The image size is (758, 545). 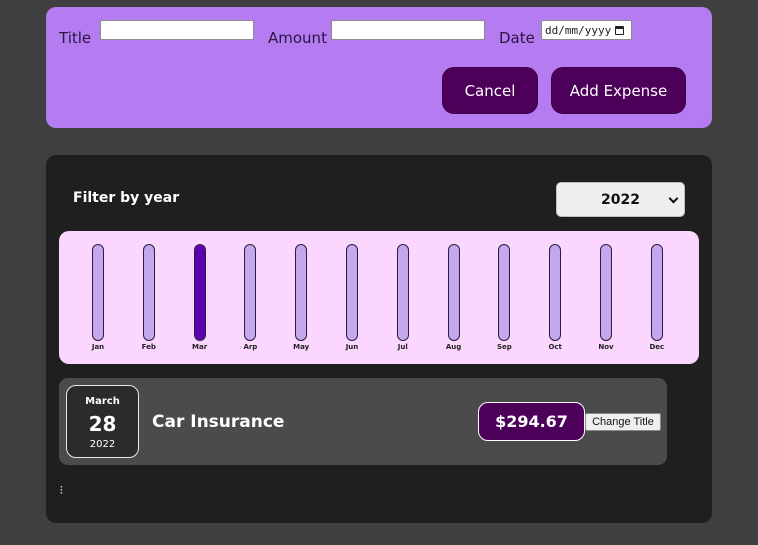 What do you see at coordinates (102, 401) in the screenshot?
I see `expense-date-month: March` at bounding box center [102, 401].